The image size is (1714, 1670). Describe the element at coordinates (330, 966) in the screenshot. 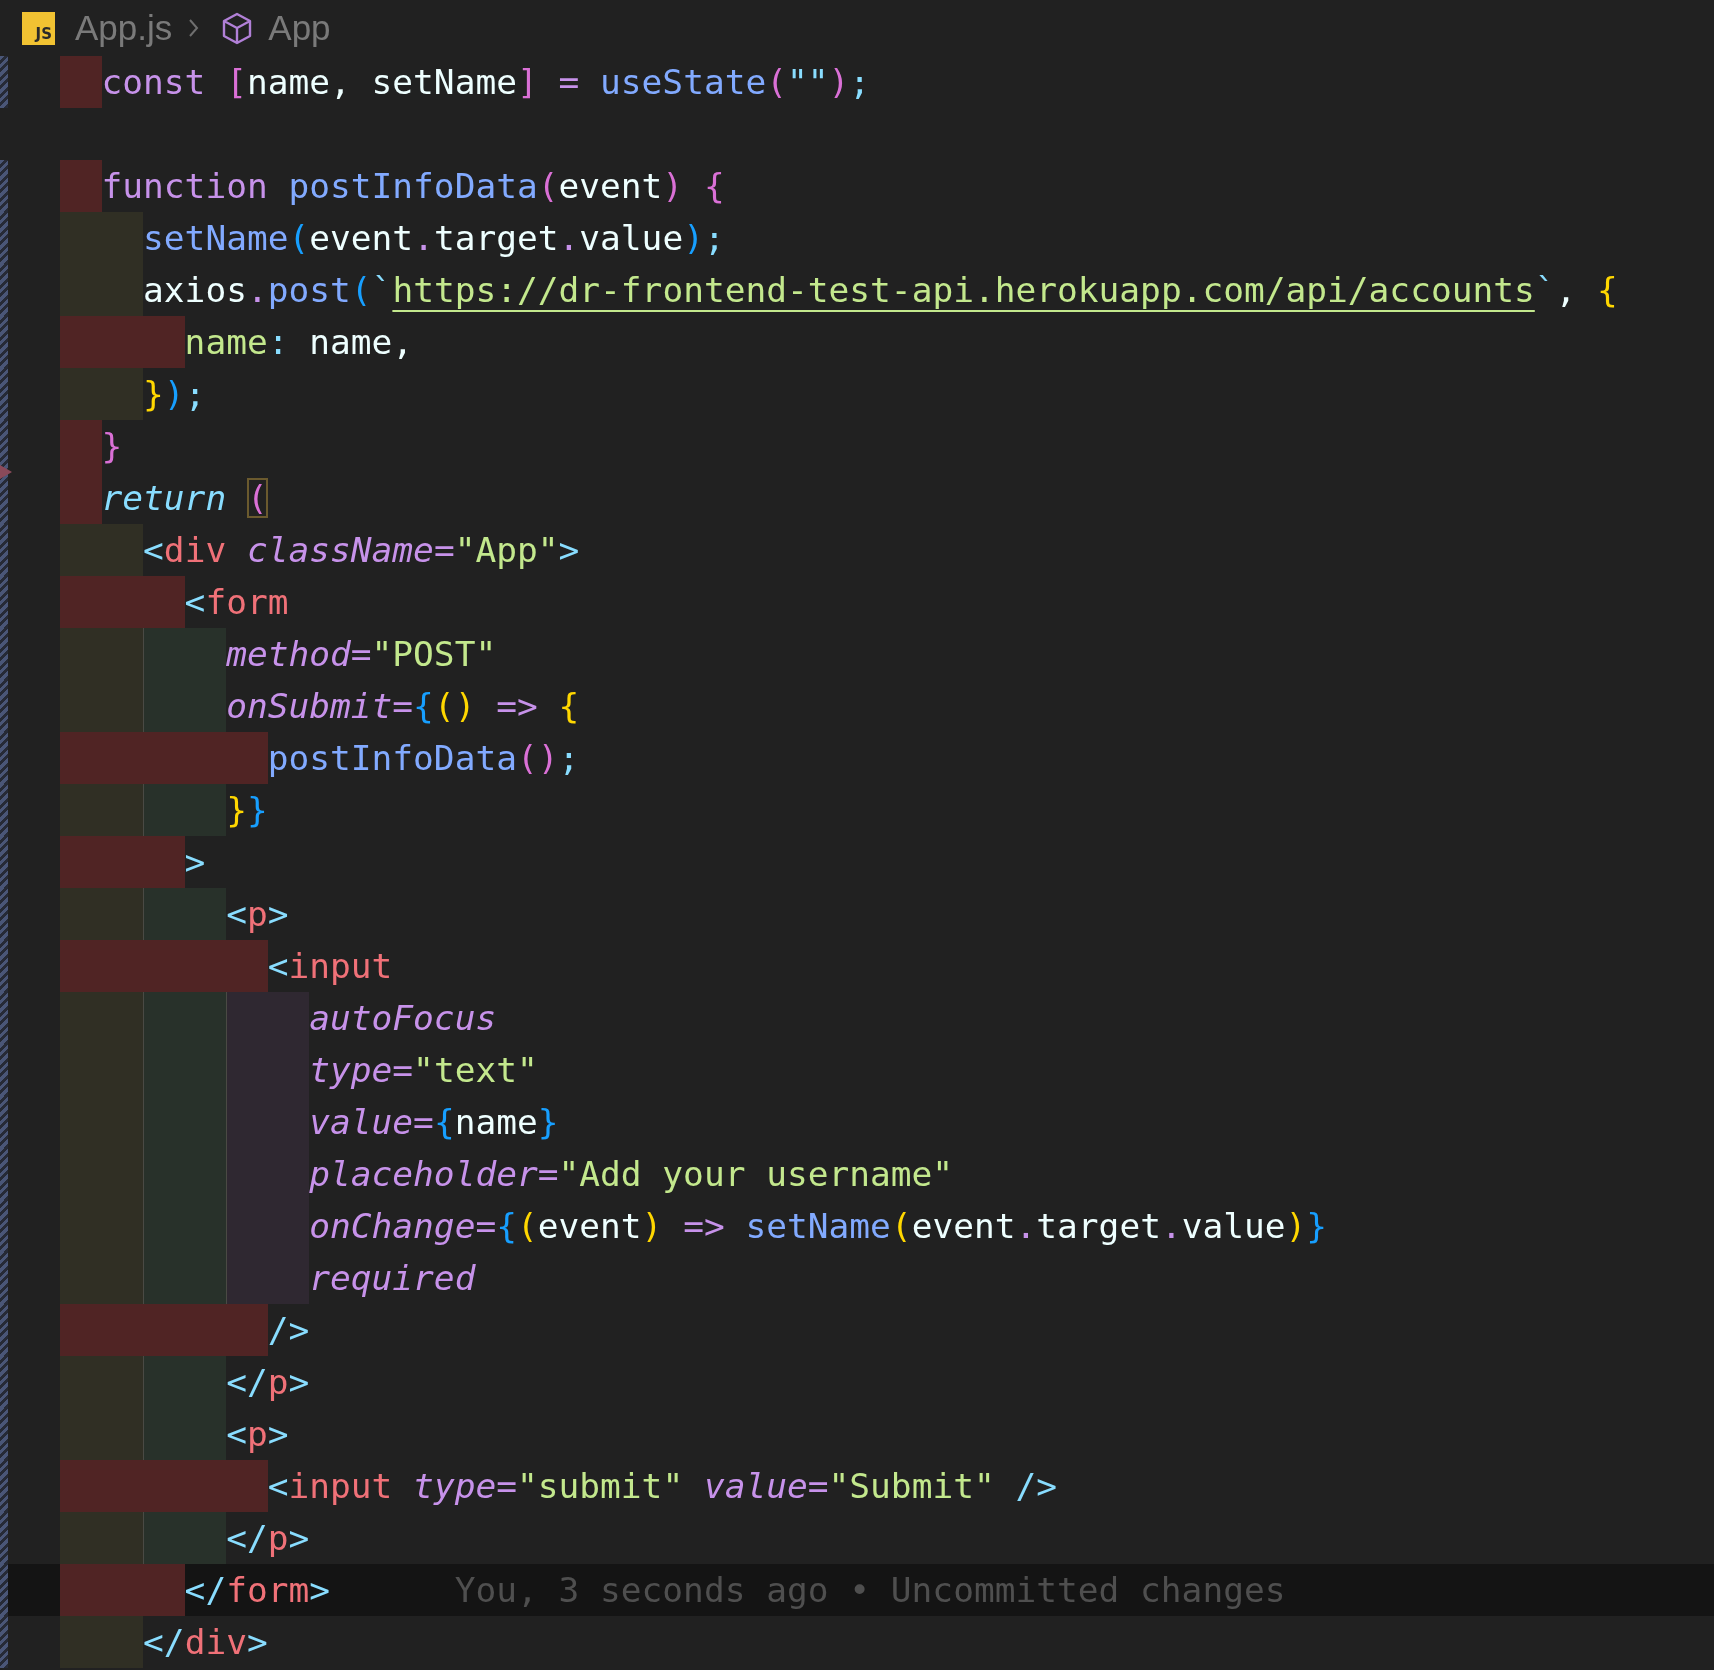

I see `code-line: <input` at that location.